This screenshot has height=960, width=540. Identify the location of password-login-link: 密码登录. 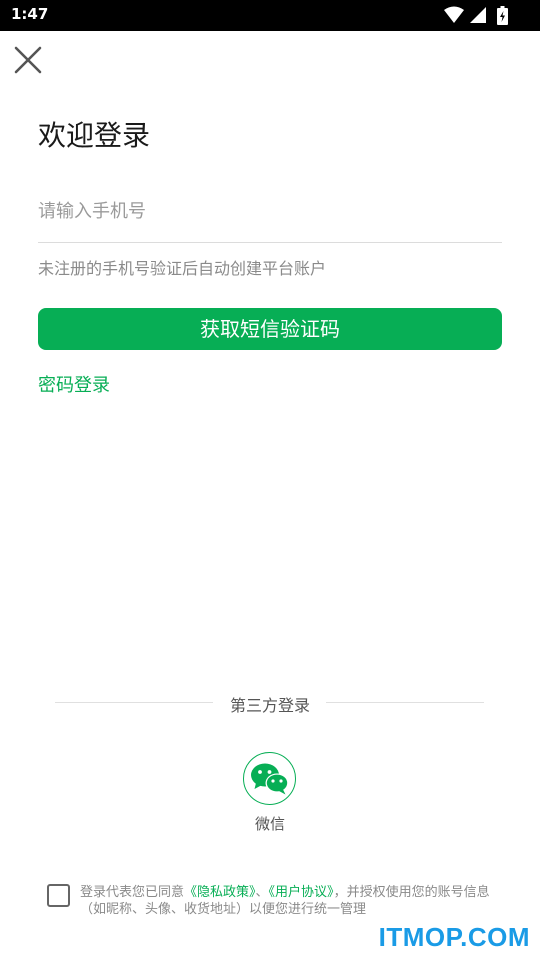
(74, 384).